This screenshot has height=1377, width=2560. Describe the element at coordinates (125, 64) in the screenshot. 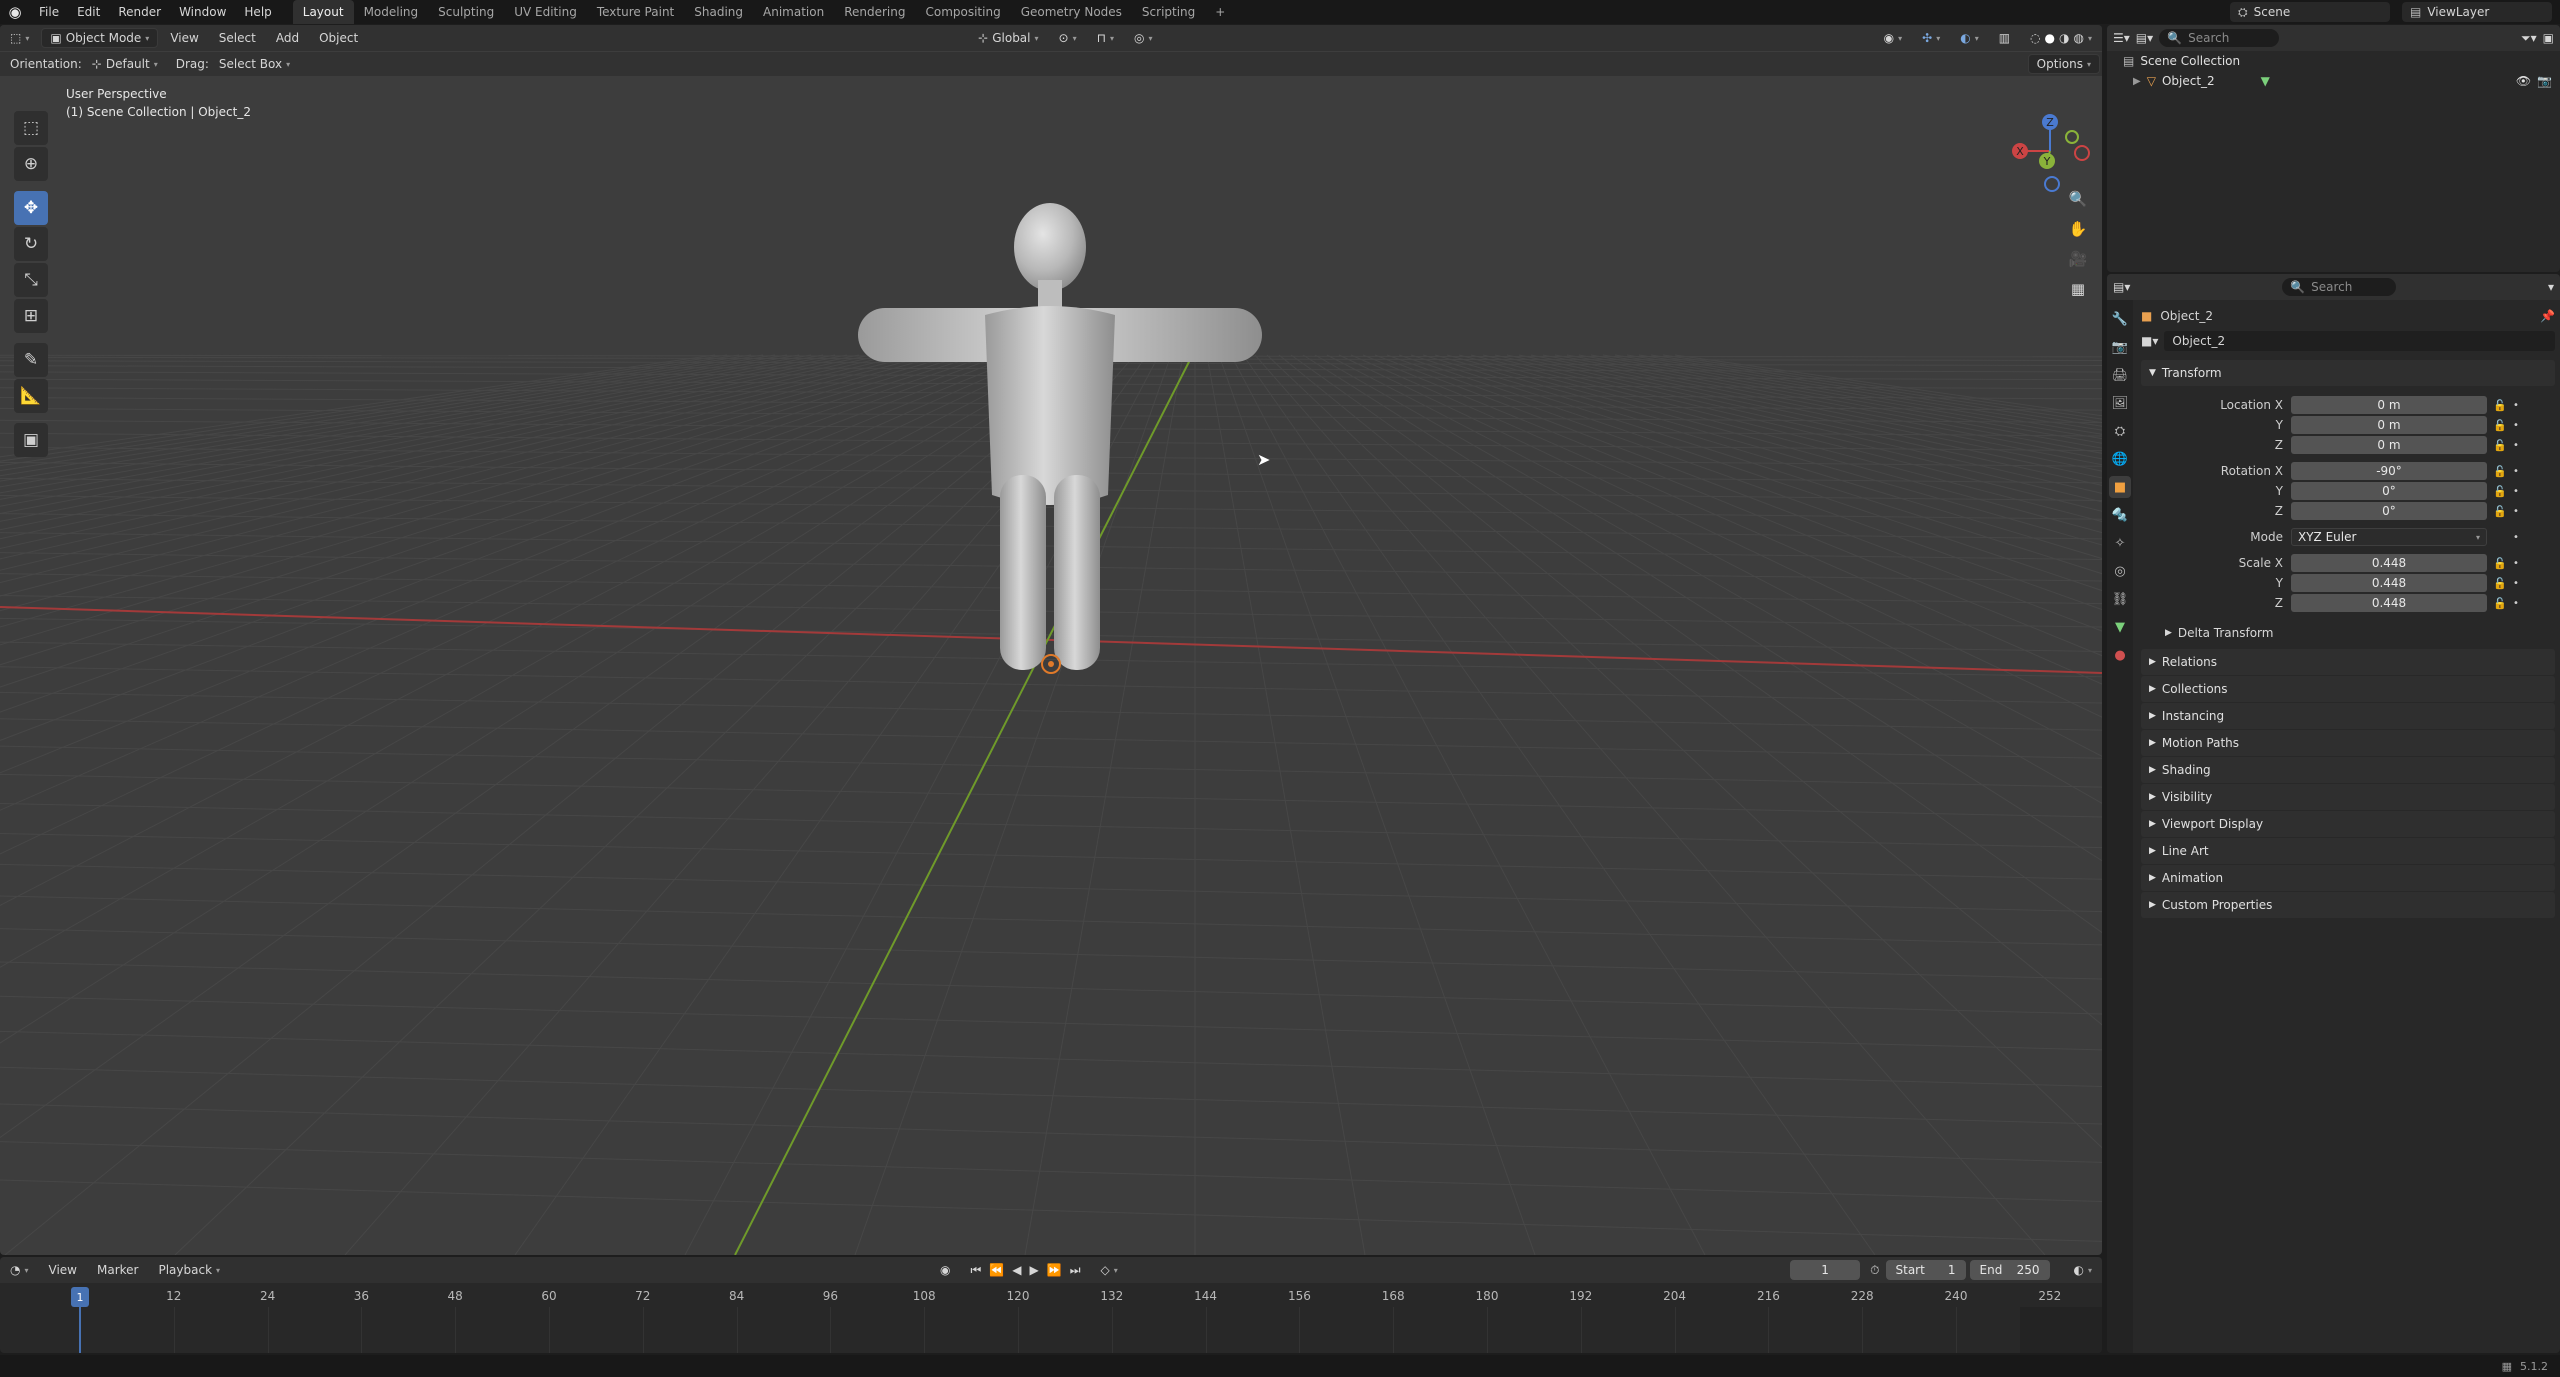

I see `orientation-selector: ⊹ Default ▾` at that location.